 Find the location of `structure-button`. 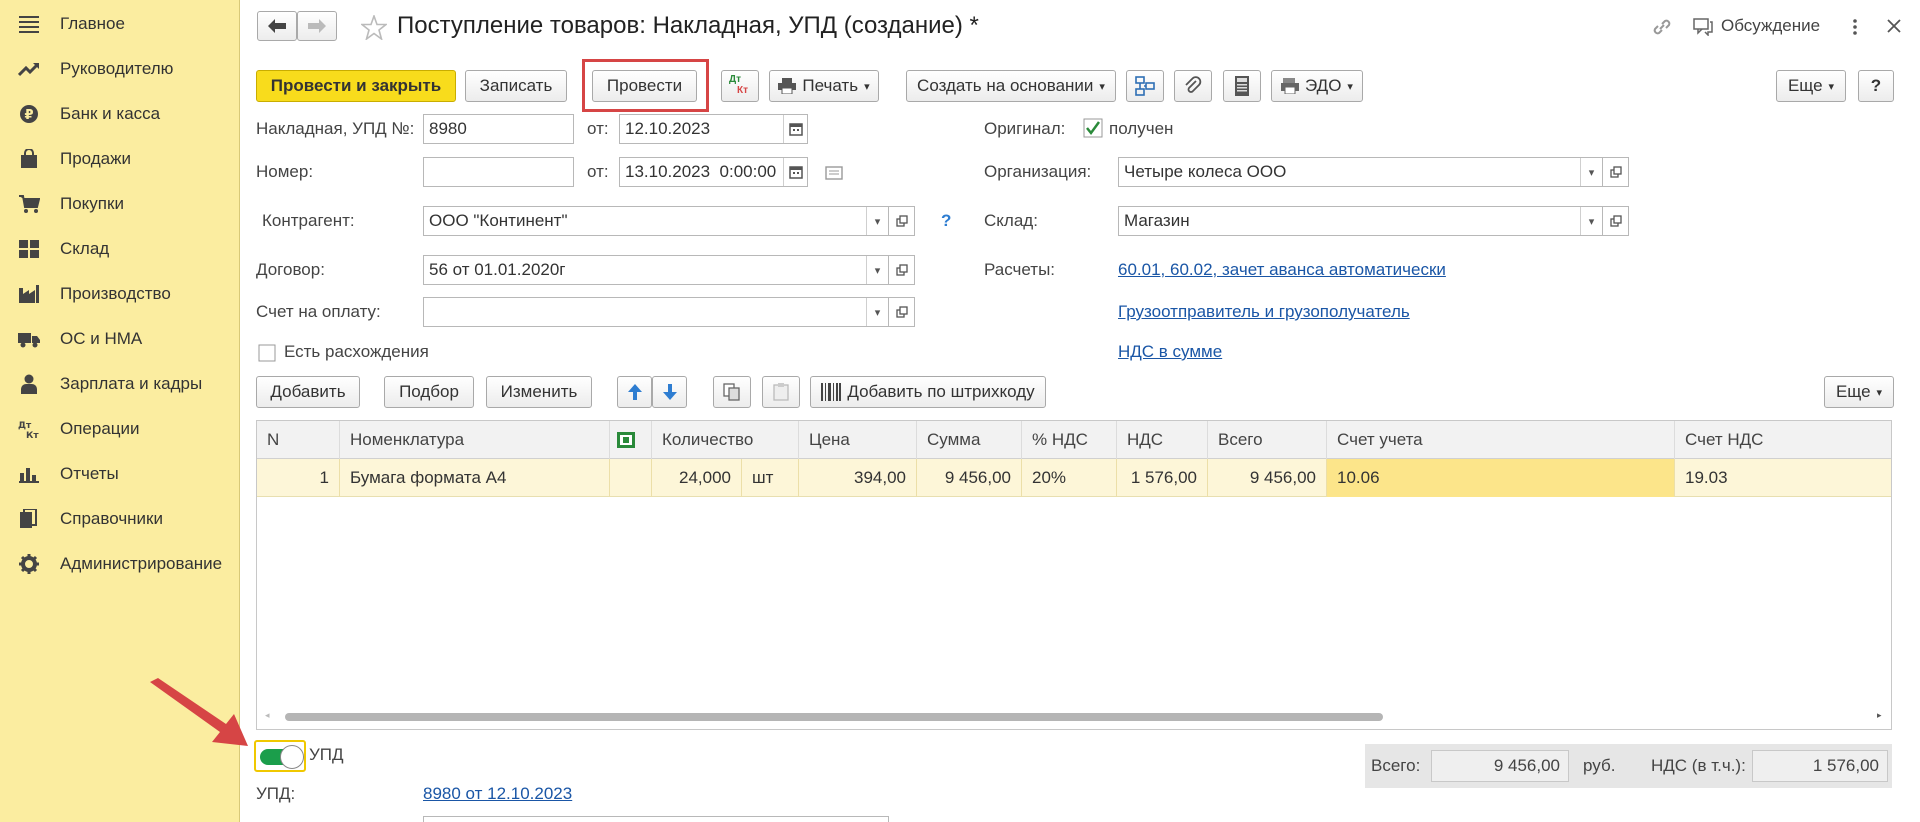

structure-button is located at coordinates (1145, 86).